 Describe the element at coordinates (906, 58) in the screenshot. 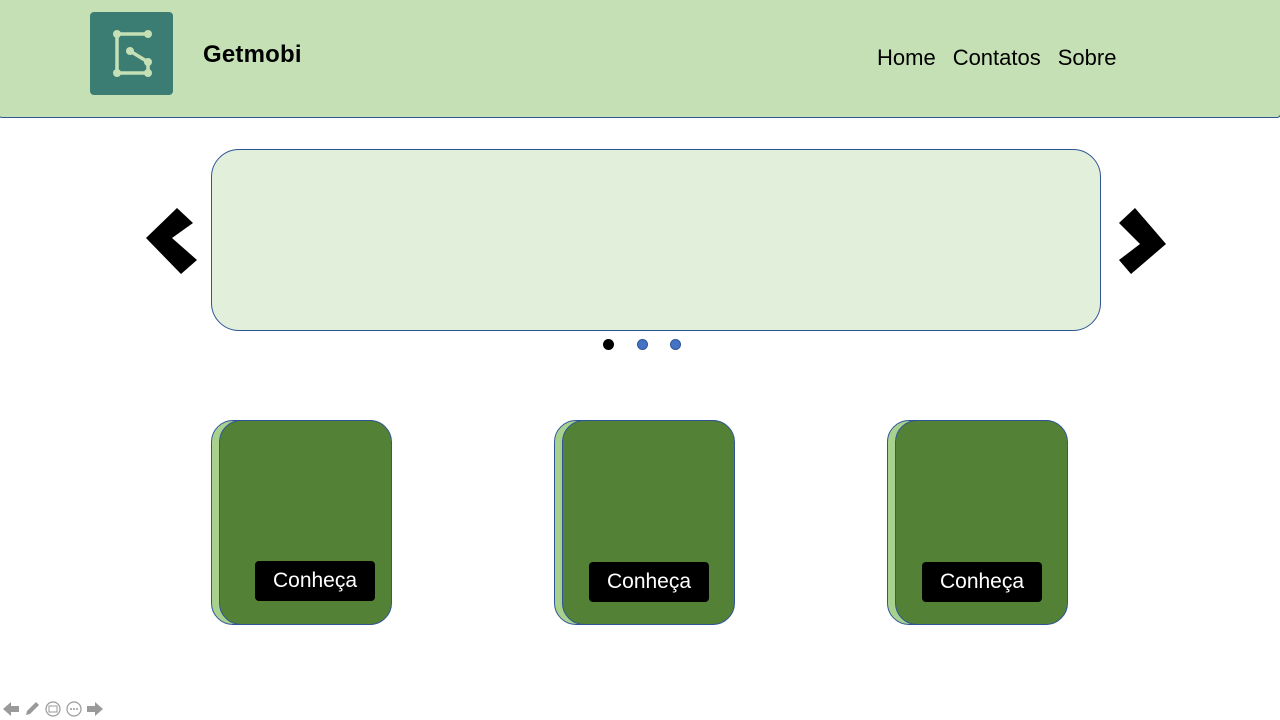

I see `nav-home: Home` at that location.